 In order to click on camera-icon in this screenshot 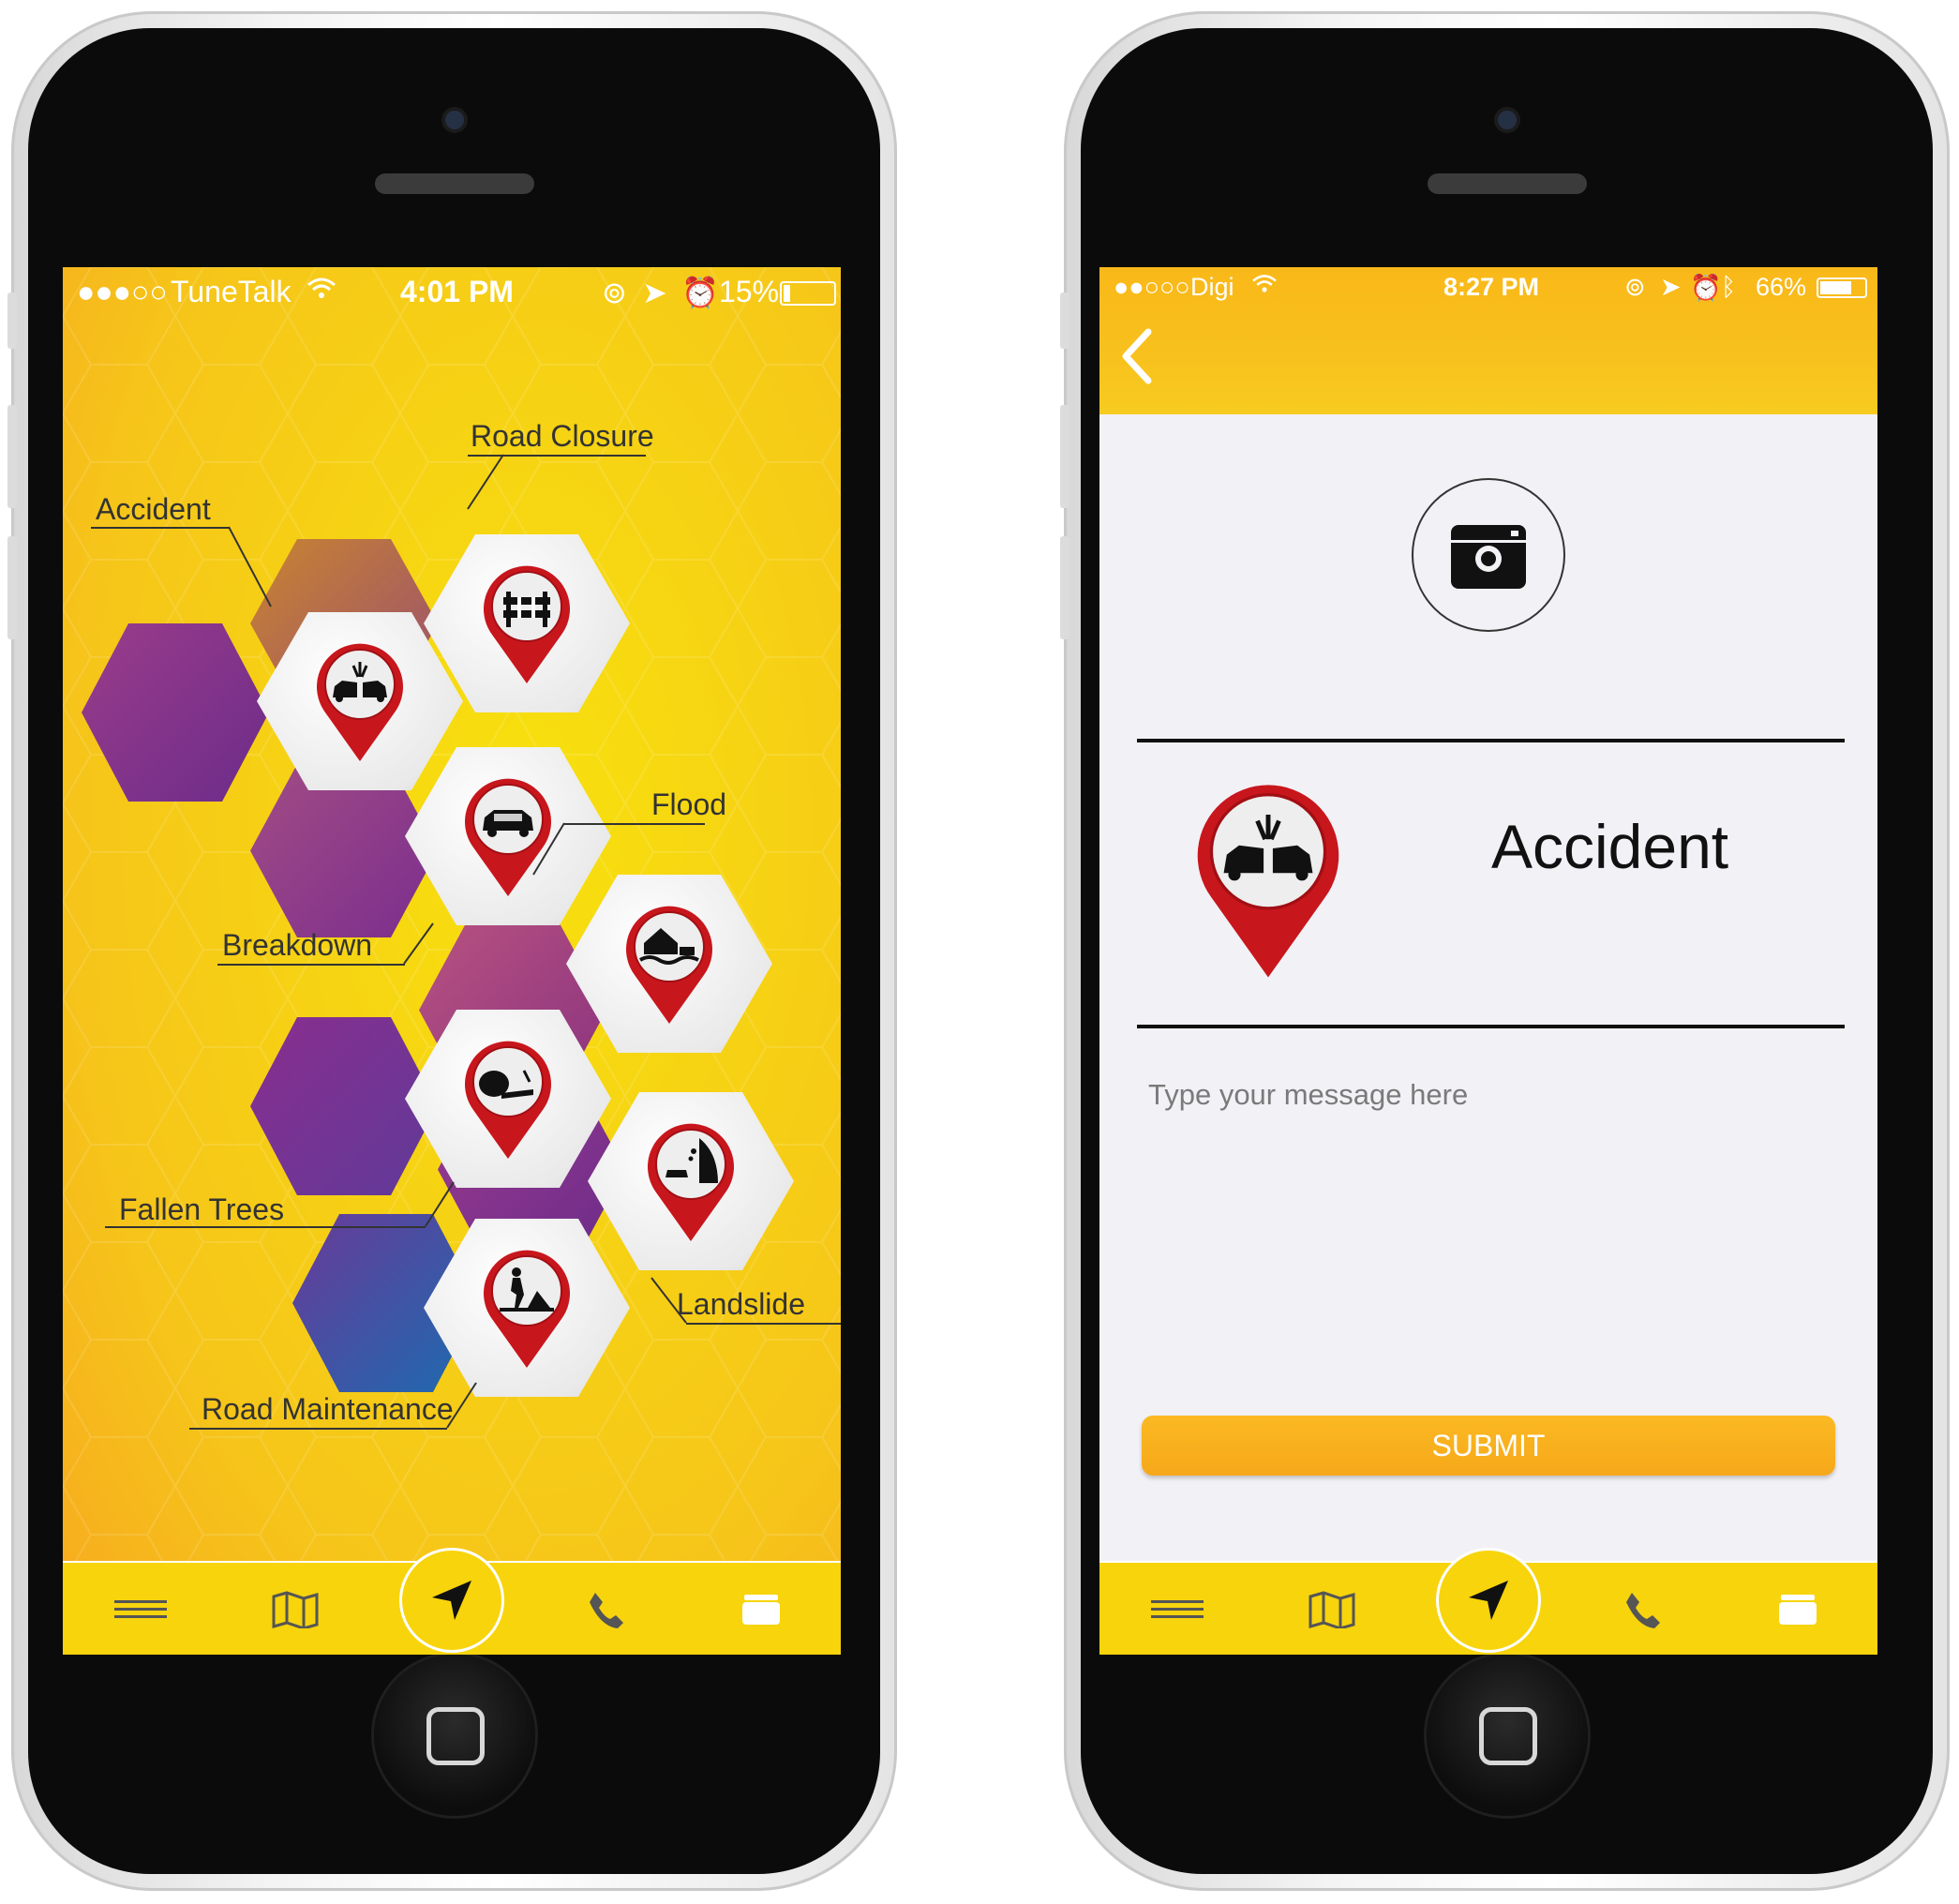, I will do `click(1488, 557)`.